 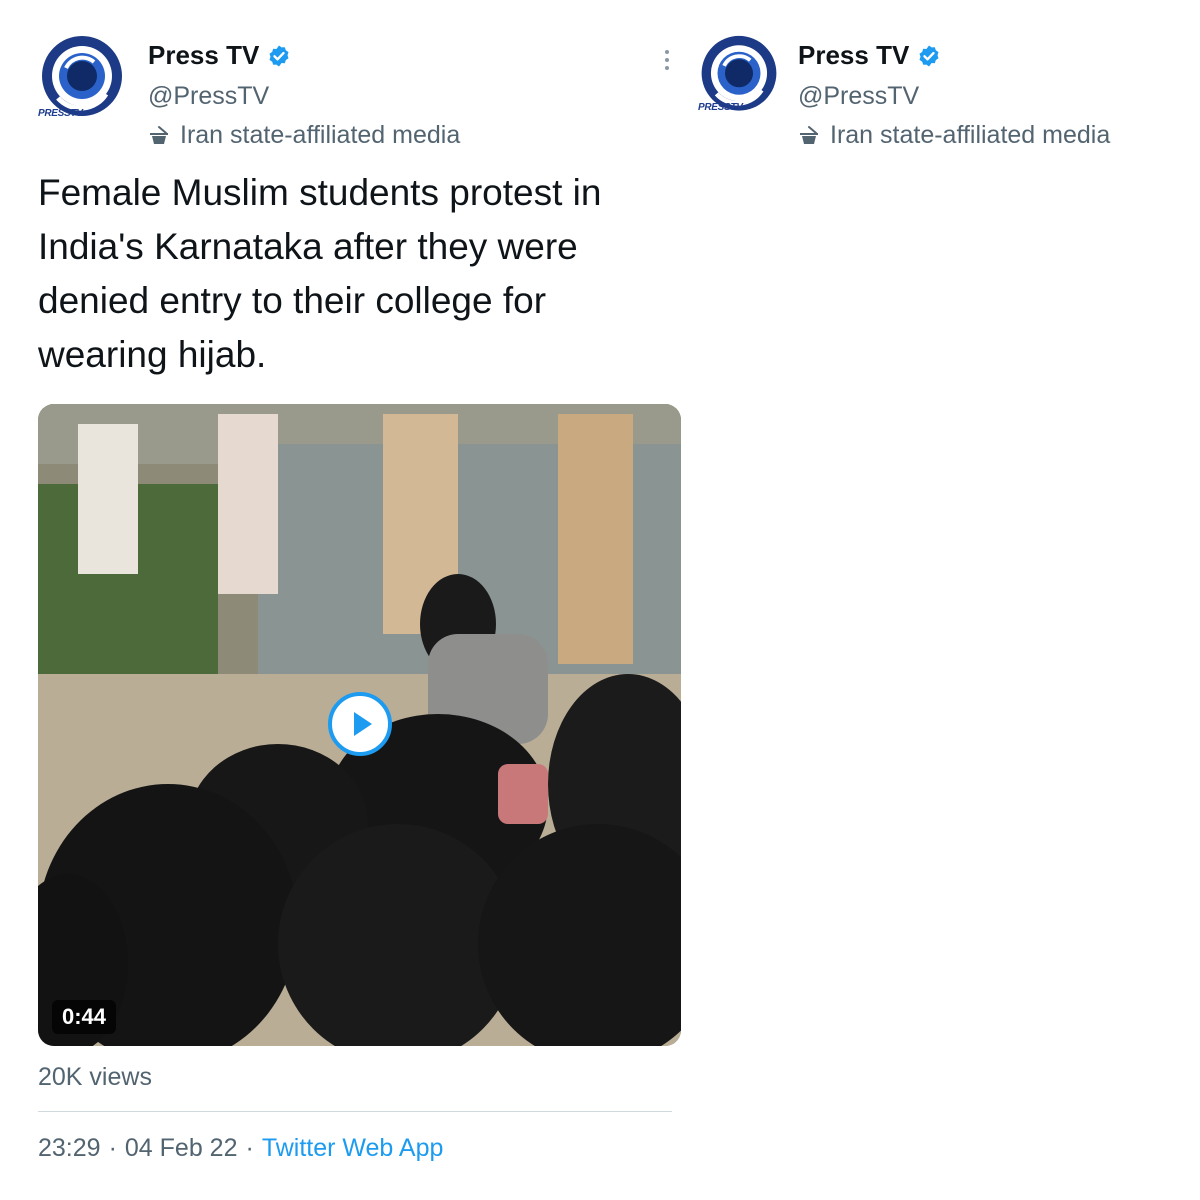 I want to click on play-icon, so click(x=363, y=724).